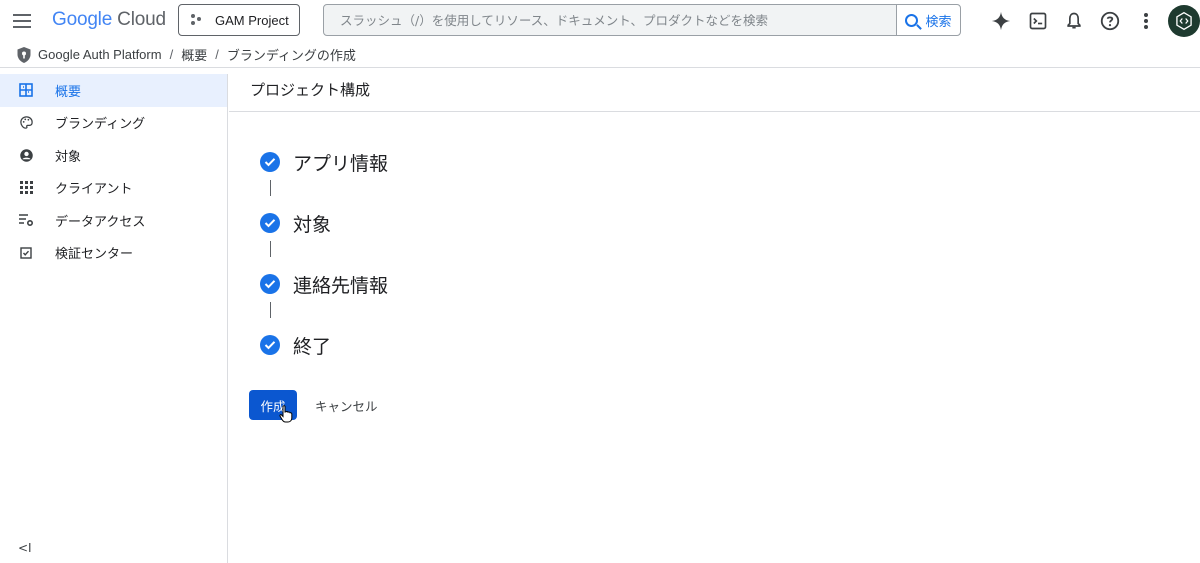  I want to click on sidebar-item-label: 対象, so click(68, 157).